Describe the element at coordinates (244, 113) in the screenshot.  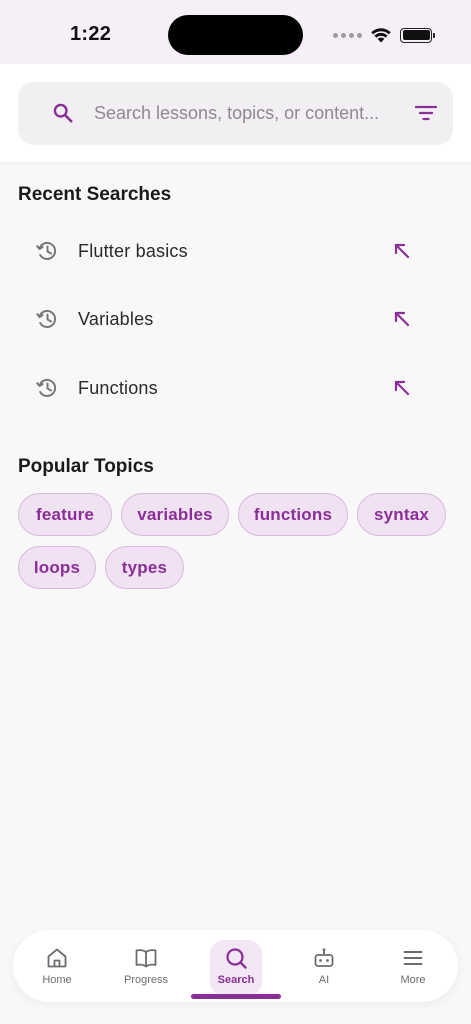
I see `search-input` at that location.